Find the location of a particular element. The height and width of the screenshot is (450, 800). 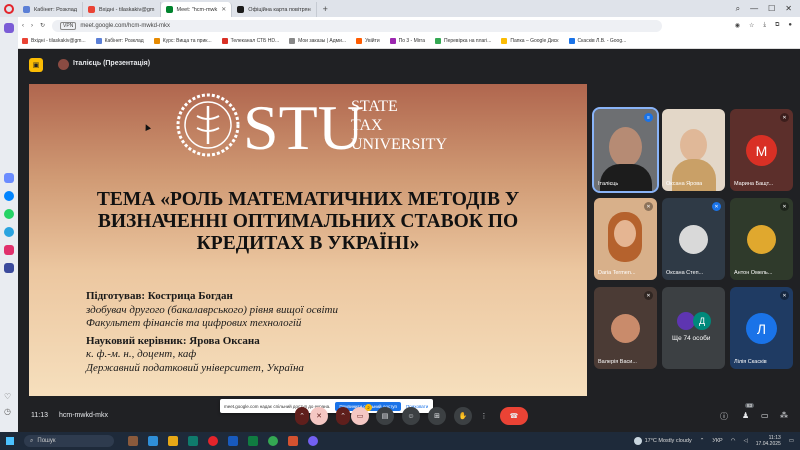

raise-hand-button: ✋ is located at coordinates (463, 416).